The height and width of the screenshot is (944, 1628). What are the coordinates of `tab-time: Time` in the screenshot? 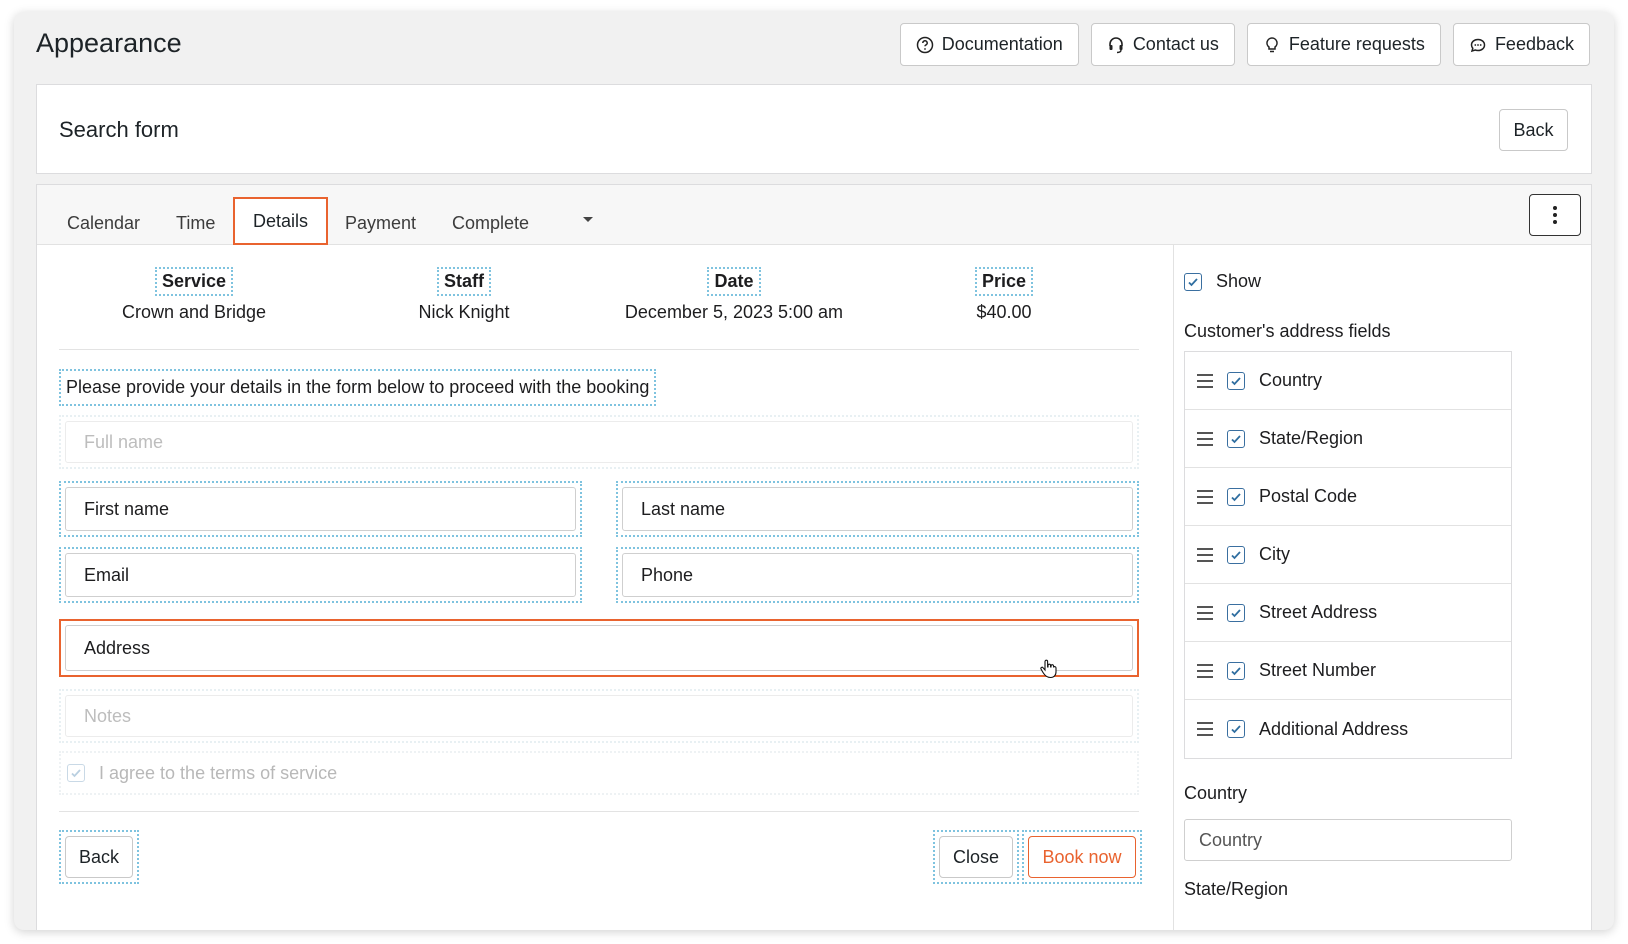 It's located at (195, 223).